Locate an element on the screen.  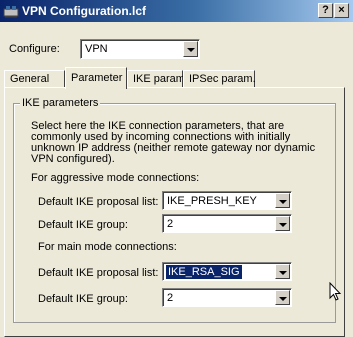
main-group-value: 2 is located at coordinates (170, 298).